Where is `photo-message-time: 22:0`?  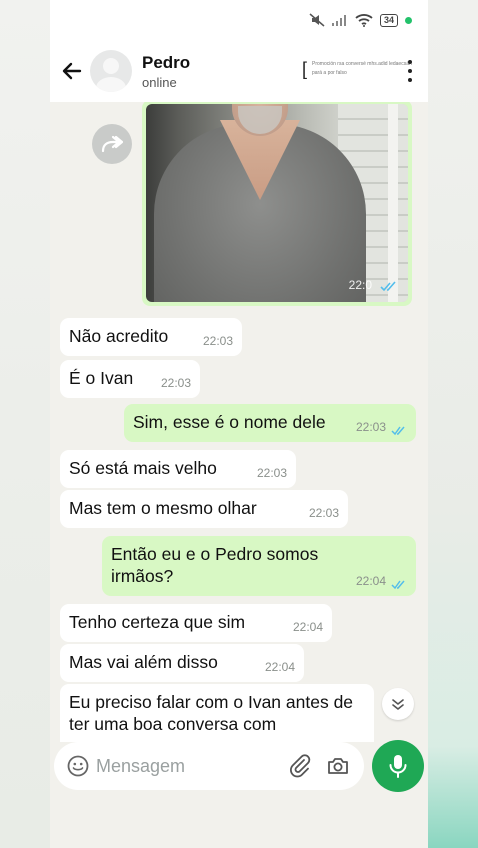
photo-message-time: 22:0 is located at coordinates (360, 285).